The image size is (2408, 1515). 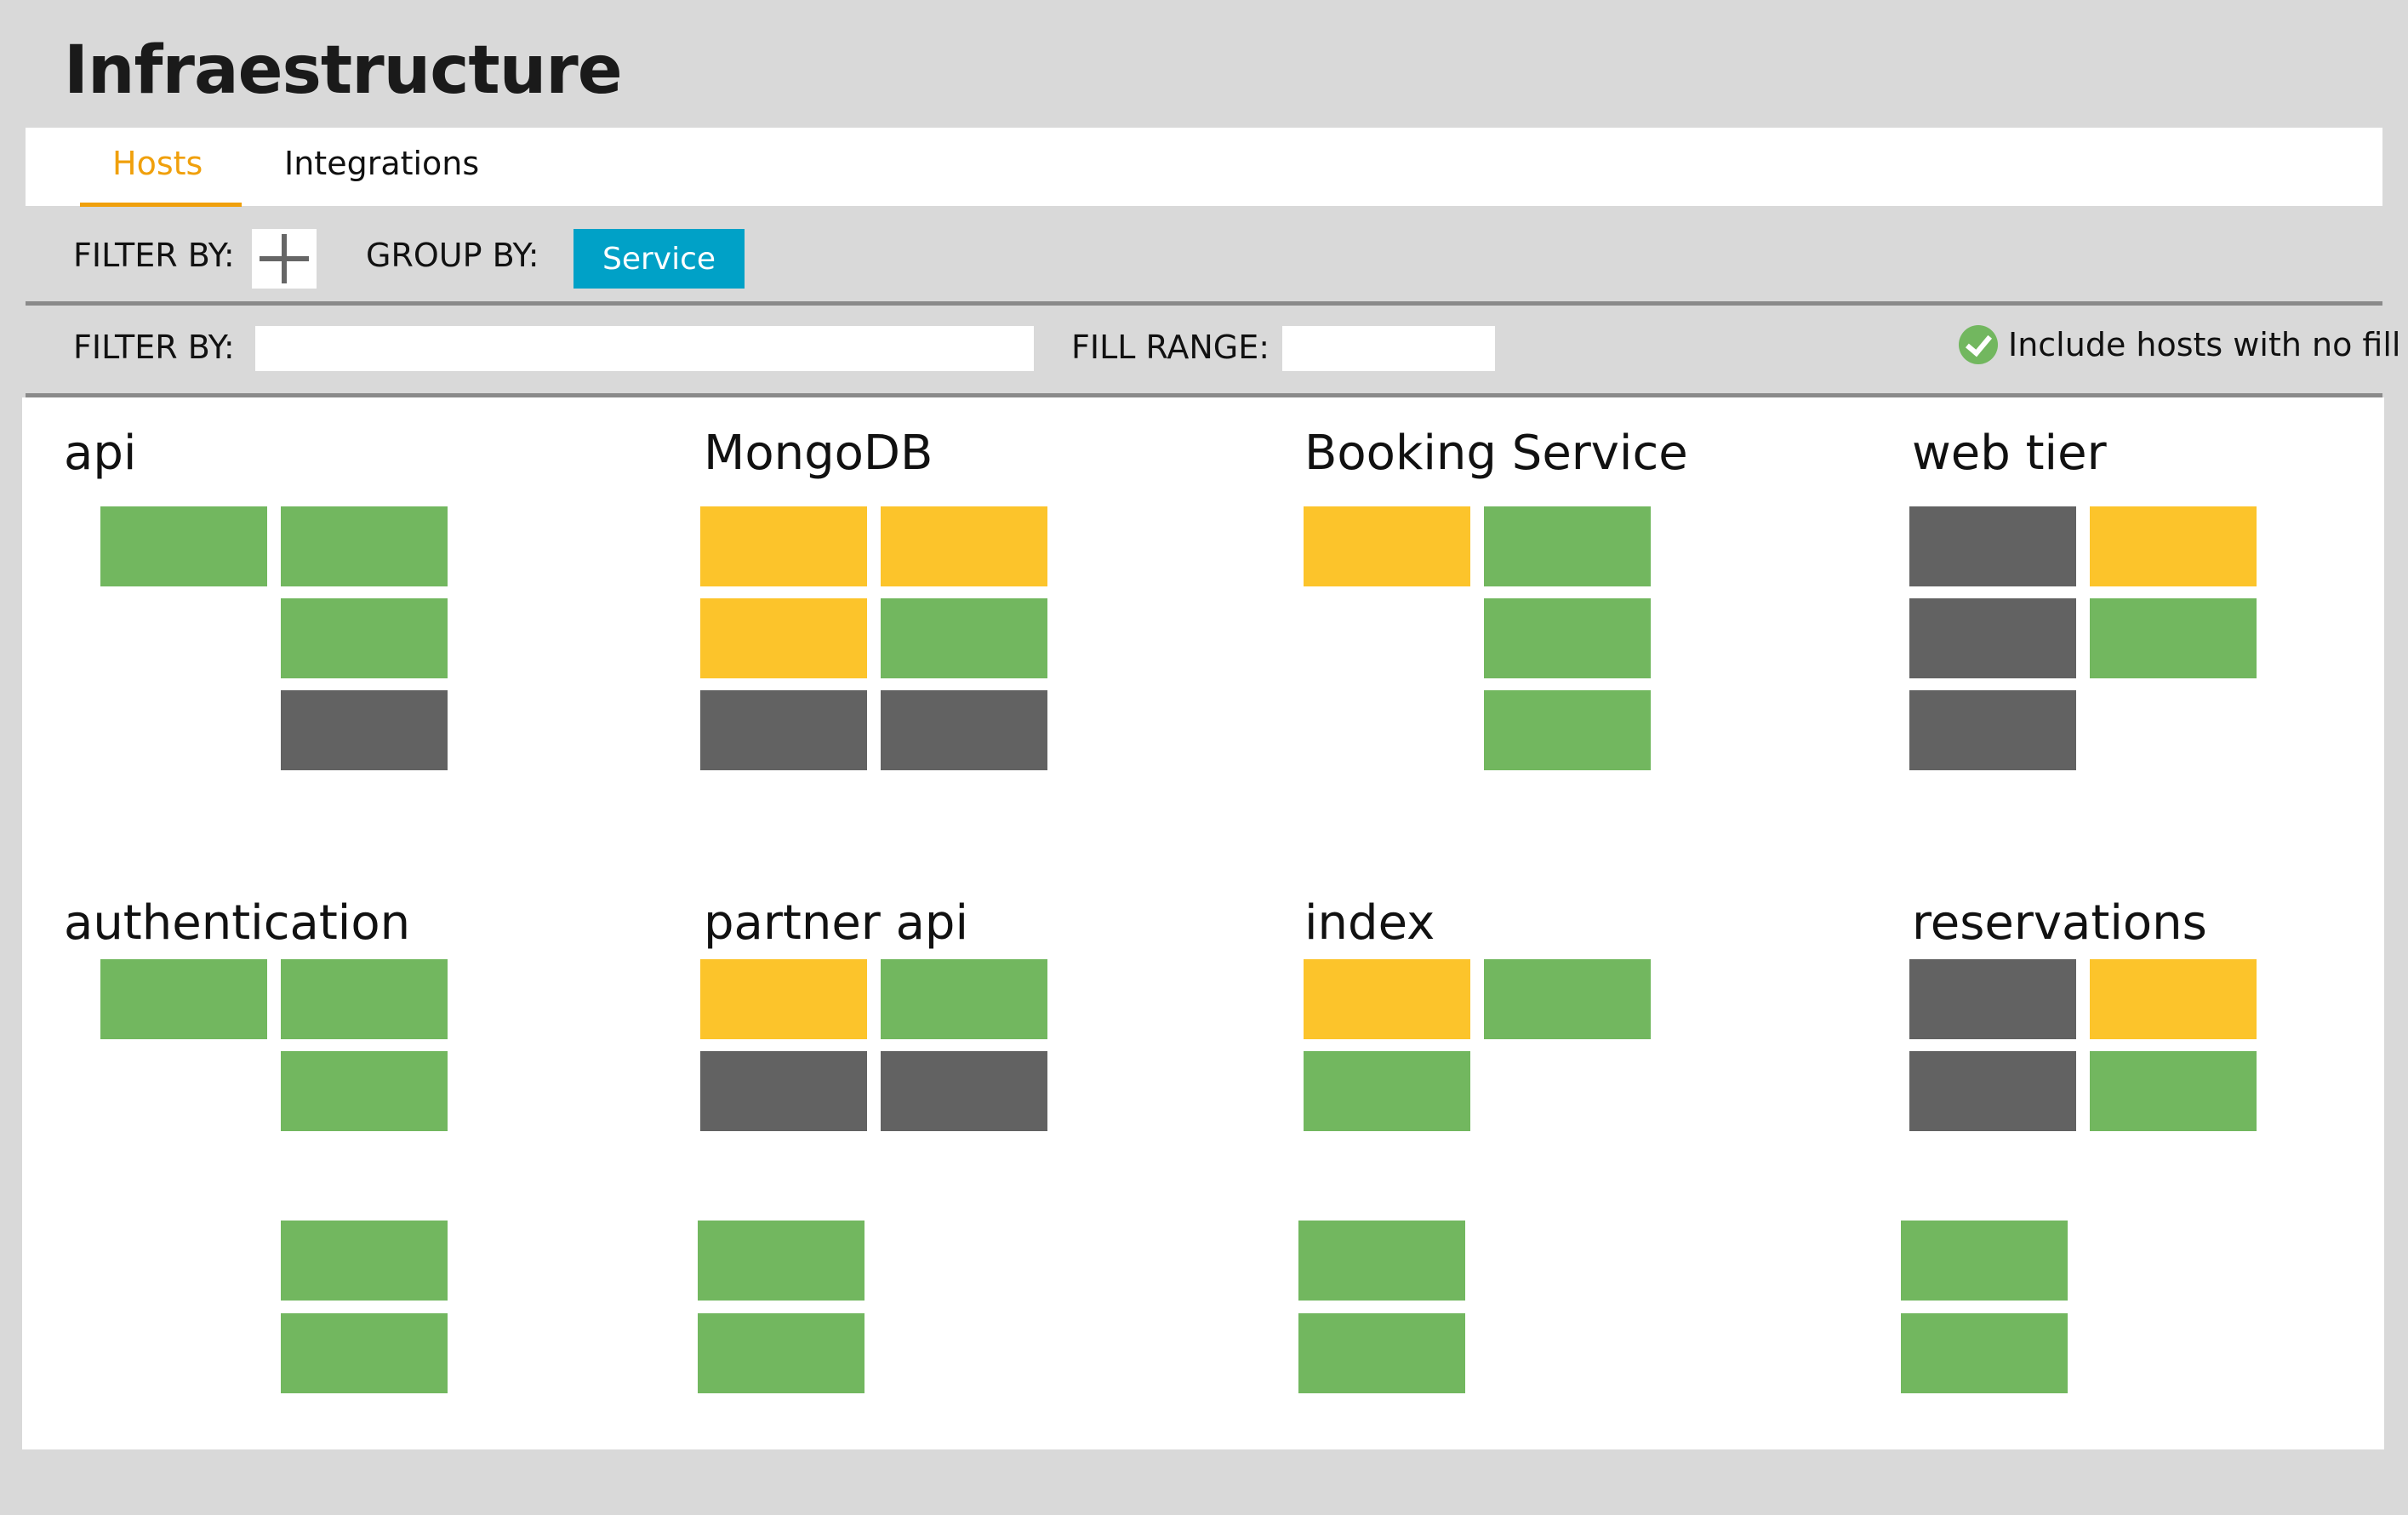 What do you see at coordinates (157, 163) in the screenshot?
I see `tab-hosts: Hosts` at bounding box center [157, 163].